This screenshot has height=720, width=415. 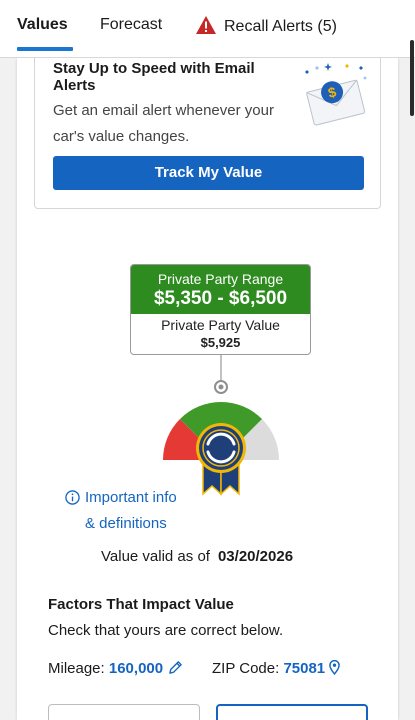 What do you see at coordinates (412, 78) in the screenshot?
I see `scrollbar-thumb` at bounding box center [412, 78].